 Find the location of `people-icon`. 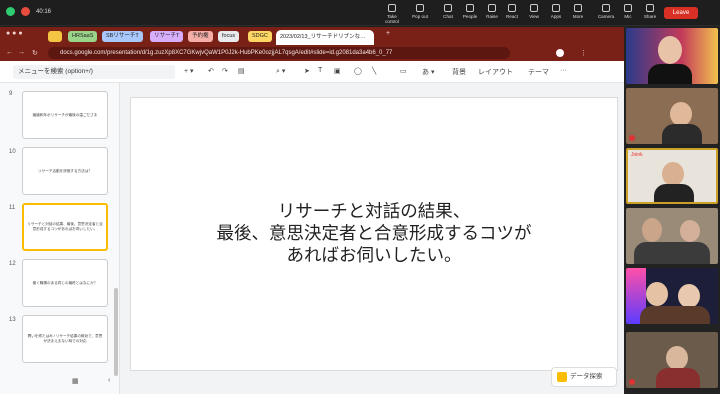

people-icon is located at coordinates (470, 8).